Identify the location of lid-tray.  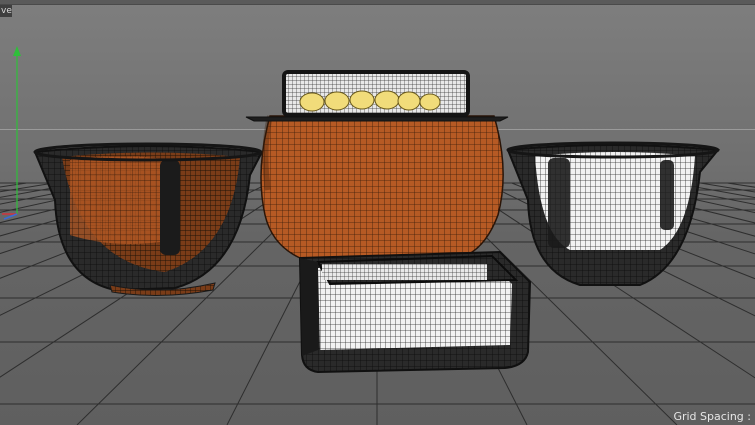
(377, 96).